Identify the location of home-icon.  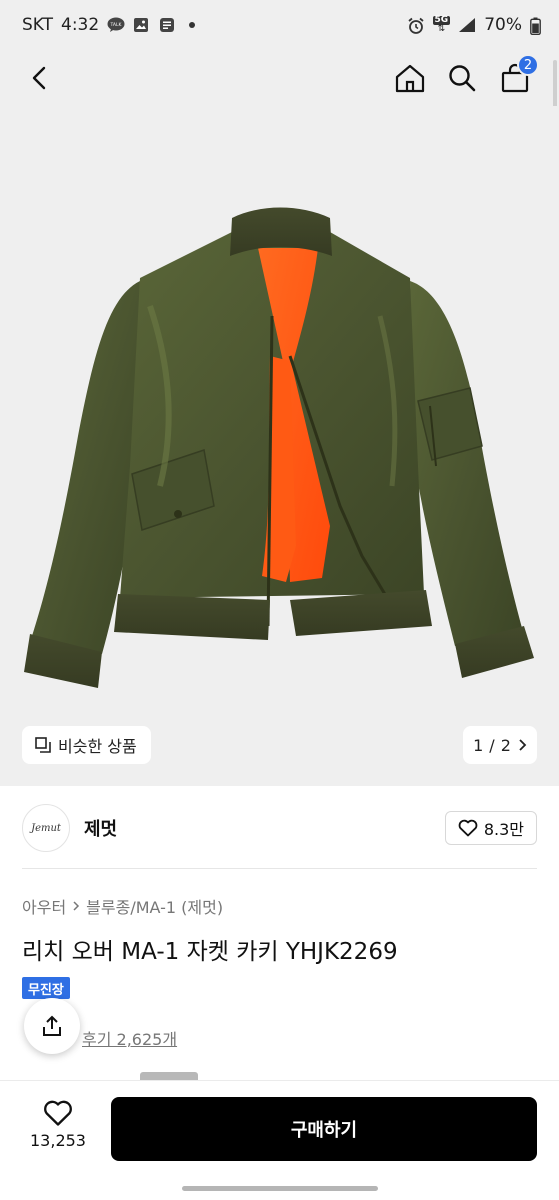
(410, 78).